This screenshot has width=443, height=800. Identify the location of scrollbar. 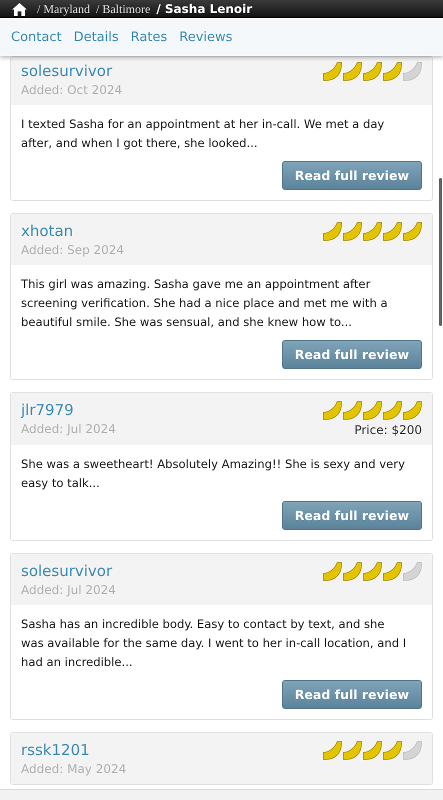
(440, 252).